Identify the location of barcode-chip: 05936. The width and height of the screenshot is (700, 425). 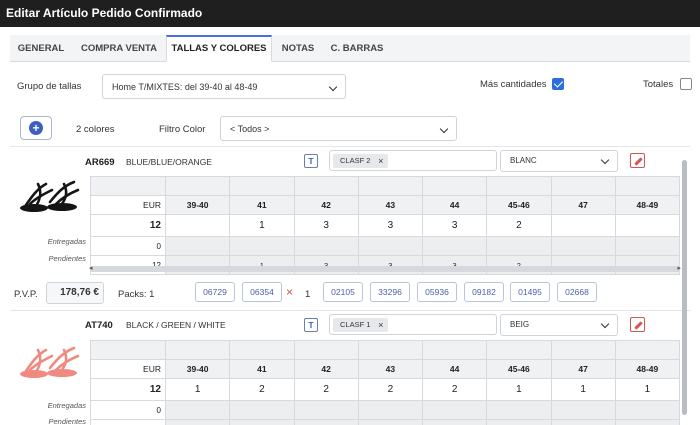
(437, 292).